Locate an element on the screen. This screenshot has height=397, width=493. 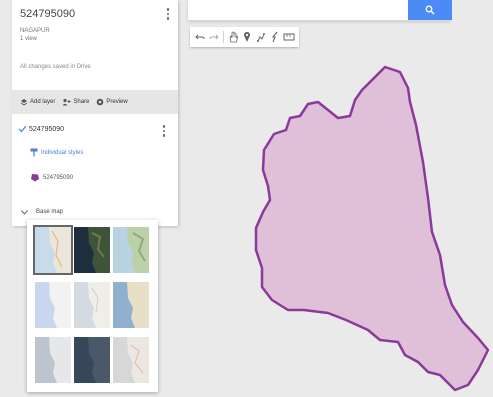
map-description: NAGAPUR is located at coordinates (35, 31).